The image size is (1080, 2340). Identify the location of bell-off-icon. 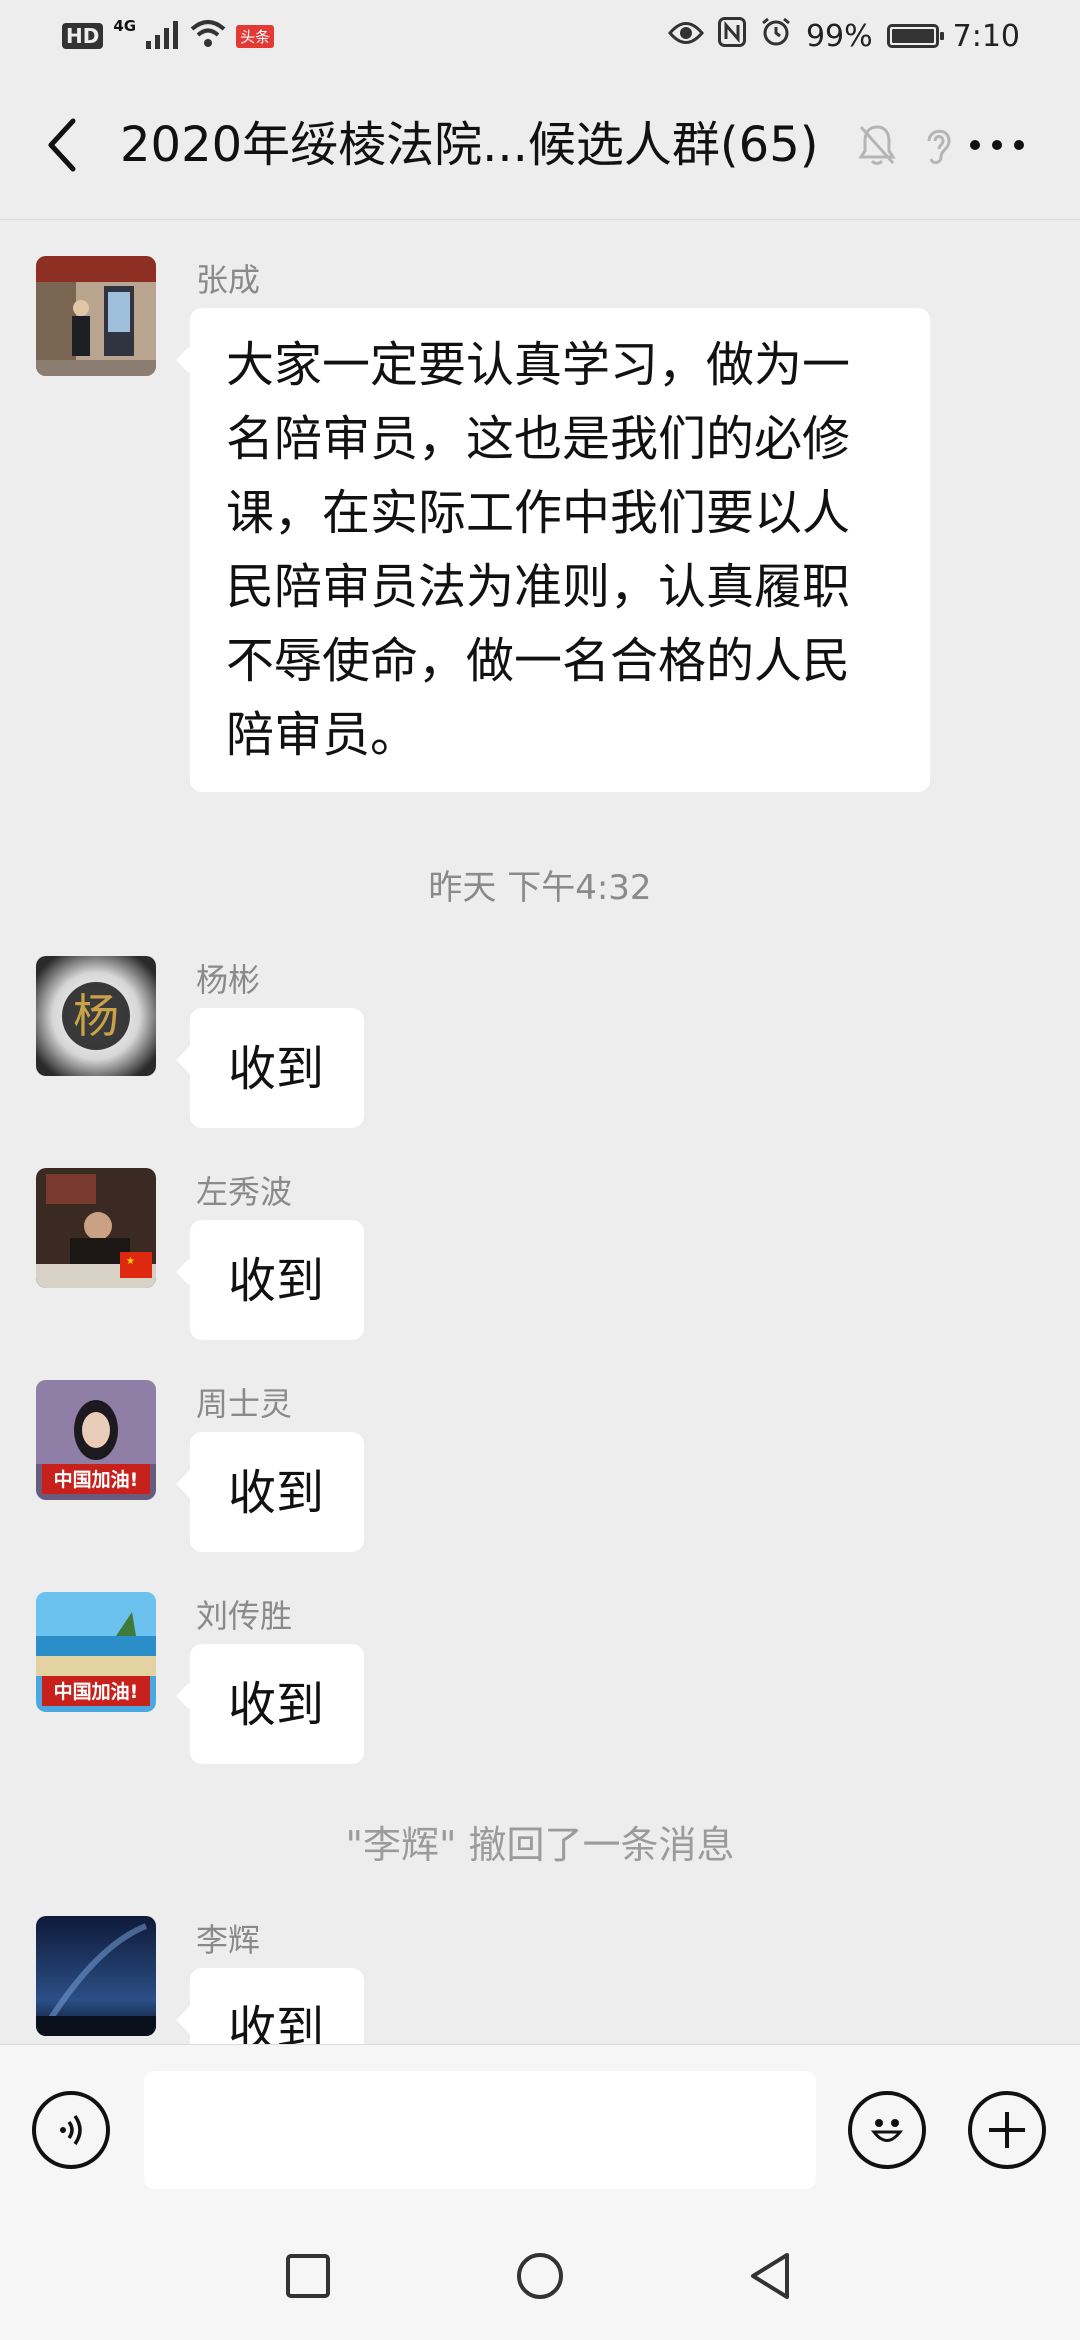
(877, 145).